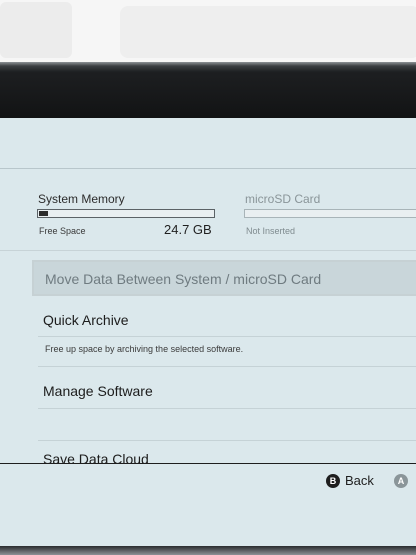  I want to click on quick-archive-label: Quick Archive, so click(86, 320).